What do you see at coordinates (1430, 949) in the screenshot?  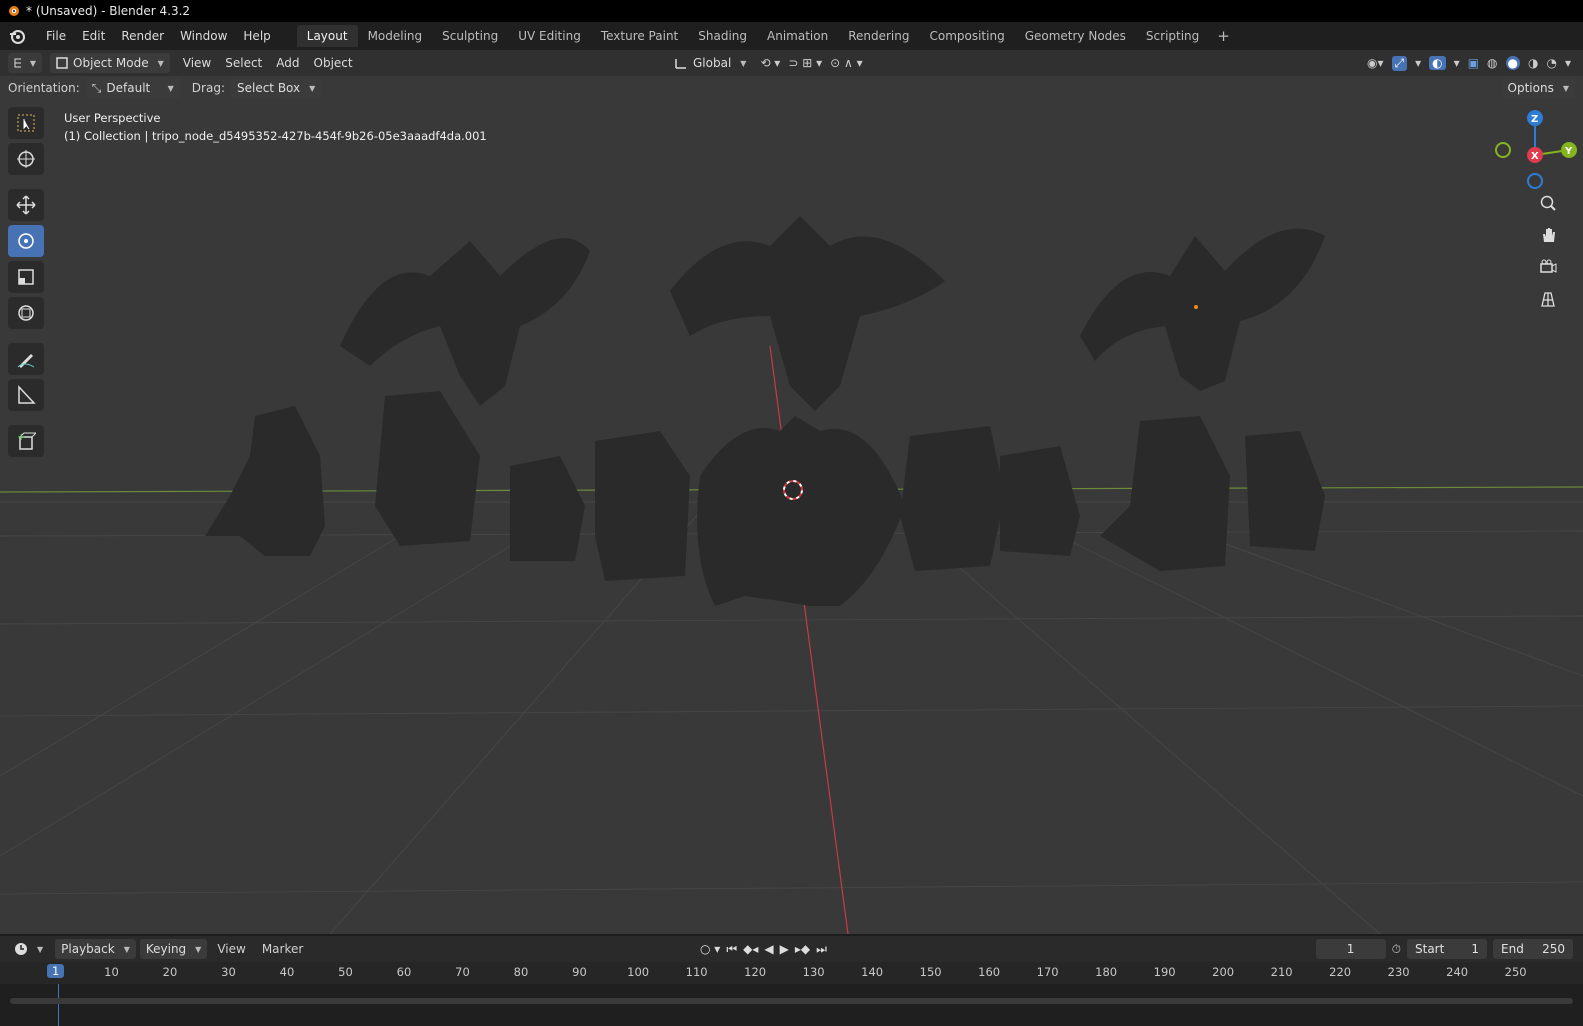 I see `start-label: Start` at bounding box center [1430, 949].